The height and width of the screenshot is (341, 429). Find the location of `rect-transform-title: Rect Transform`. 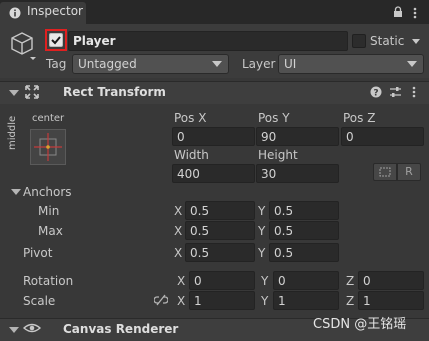

rect-transform-title: Rect Transform is located at coordinates (114, 92).